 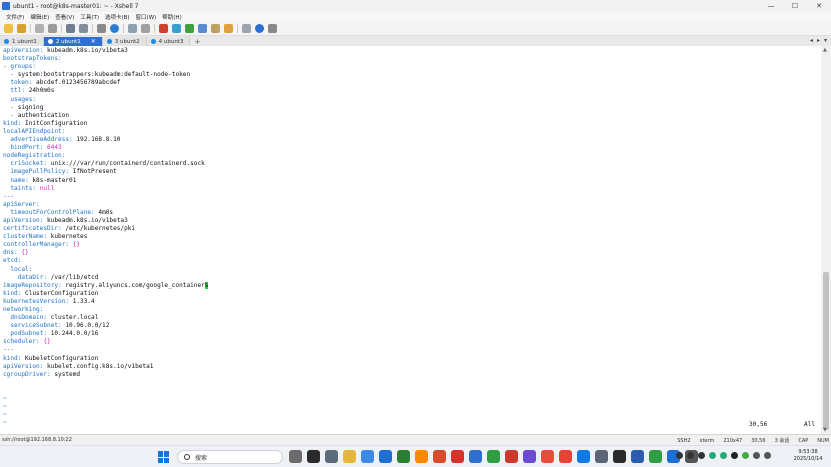 I want to click on terminal-text: podSubnet:, so click(x=30, y=334).